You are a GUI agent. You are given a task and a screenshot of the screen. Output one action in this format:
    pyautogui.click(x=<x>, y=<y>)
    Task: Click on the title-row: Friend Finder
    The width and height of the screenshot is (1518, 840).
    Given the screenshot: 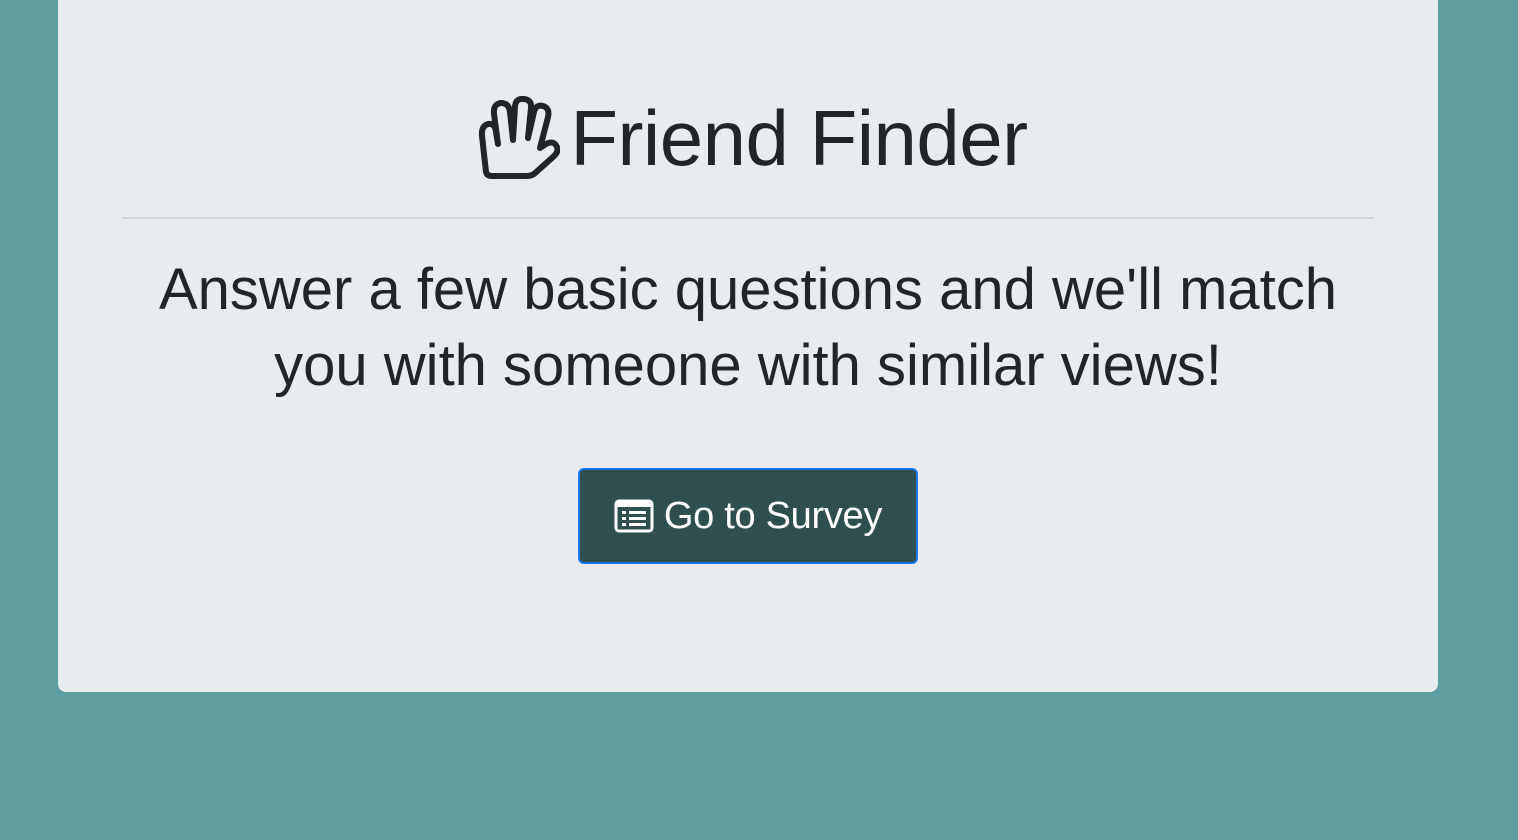 What is the action you would take?
    pyautogui.click(x=748, y=138)
    